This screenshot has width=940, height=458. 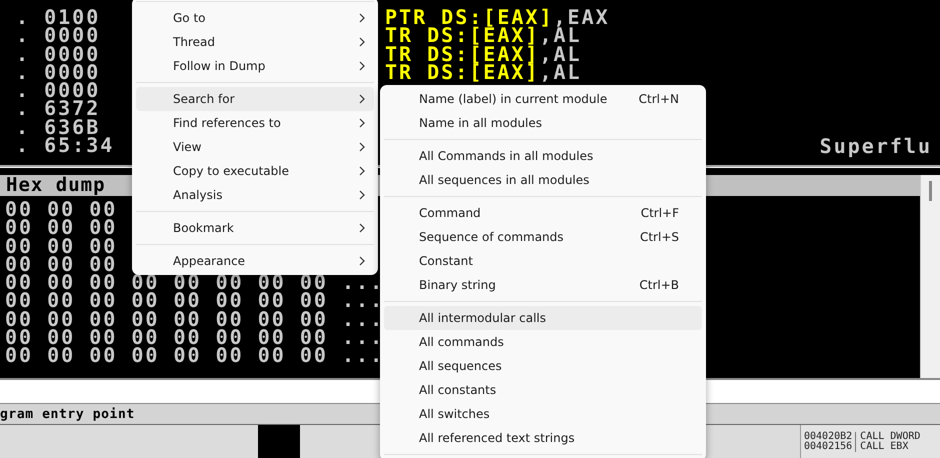 What do you see at coordinates (543, 318) in the screenshot?
I see `menu-item: All intermodular calls` at bounding box center [543, 318].